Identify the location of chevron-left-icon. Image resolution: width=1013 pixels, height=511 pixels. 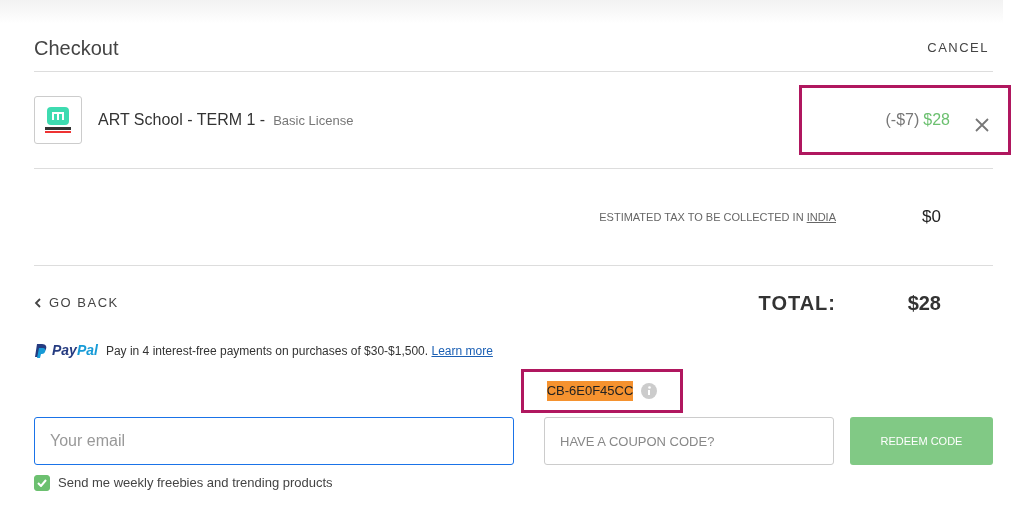
(37, 303).